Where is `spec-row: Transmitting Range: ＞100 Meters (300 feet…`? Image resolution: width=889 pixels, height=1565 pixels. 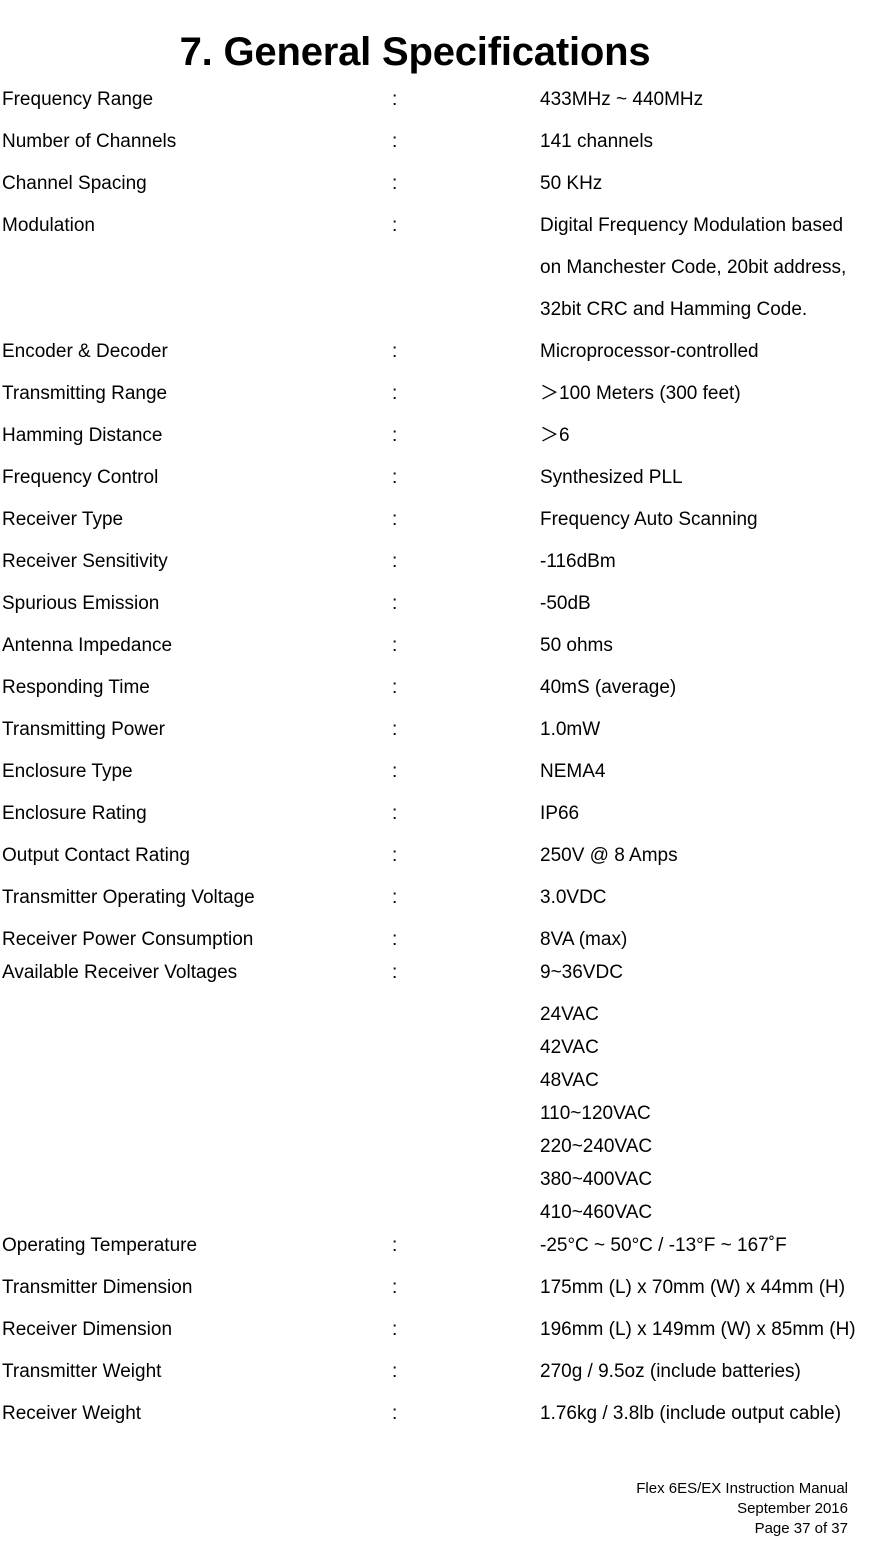 spec-row: Transmitting Range: ＞100 Meters (300 feet… is located at coordinates (444, 403).